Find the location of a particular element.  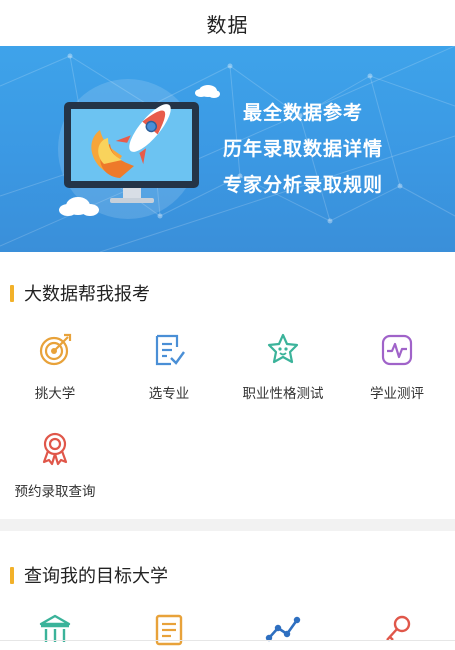

grid-item-label: 选专业 is located at coordinates (169, 394).